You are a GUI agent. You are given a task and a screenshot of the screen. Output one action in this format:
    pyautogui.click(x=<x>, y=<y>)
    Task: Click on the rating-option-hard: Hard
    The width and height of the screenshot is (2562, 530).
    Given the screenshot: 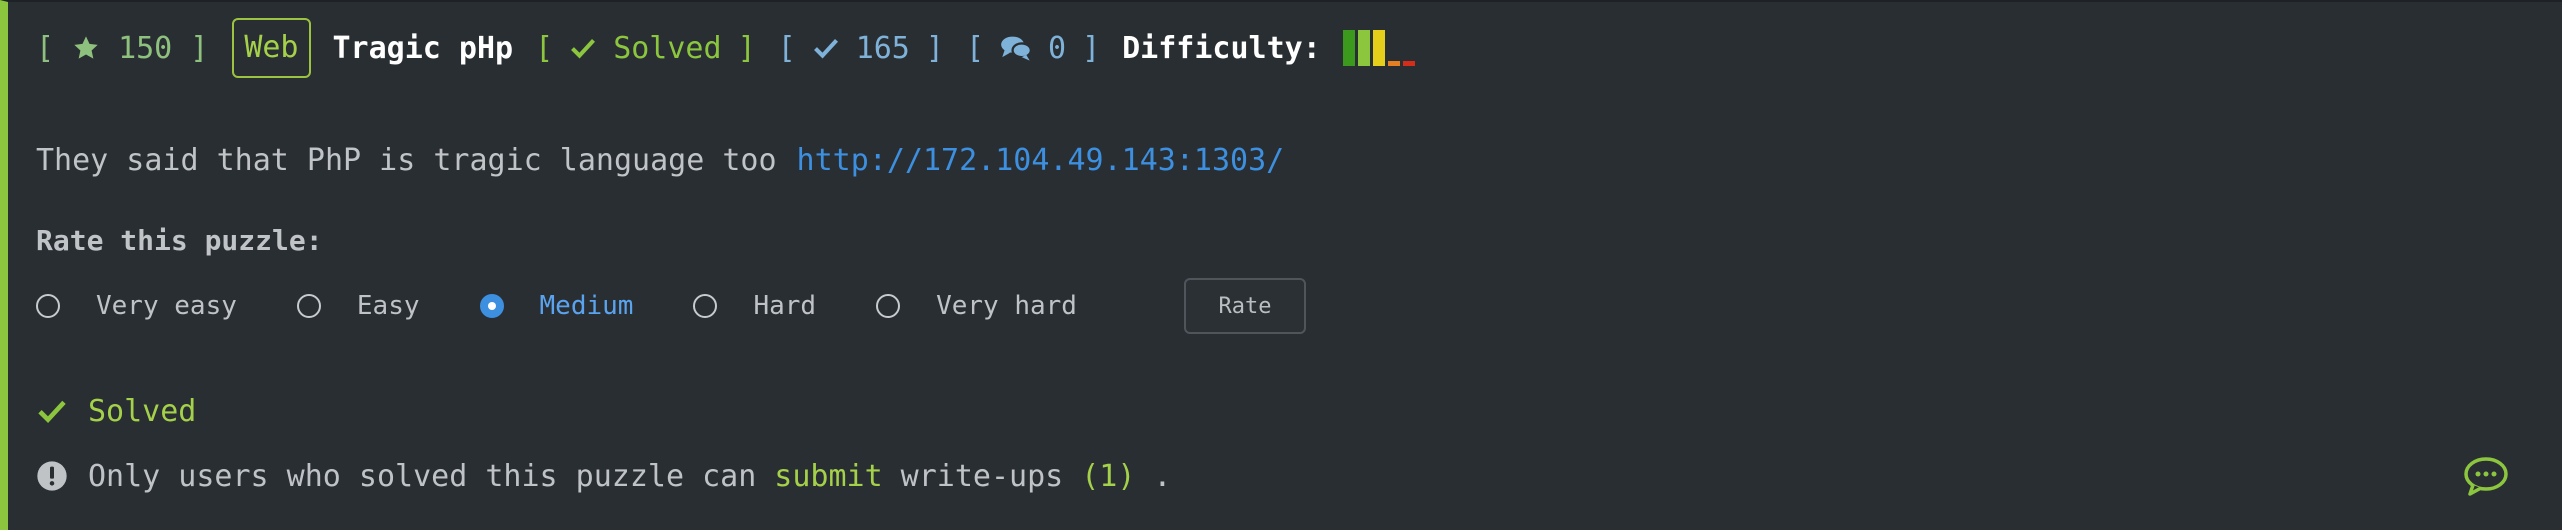 What is the action you would take?
    pyautogui.click(x=754, y=306)
    